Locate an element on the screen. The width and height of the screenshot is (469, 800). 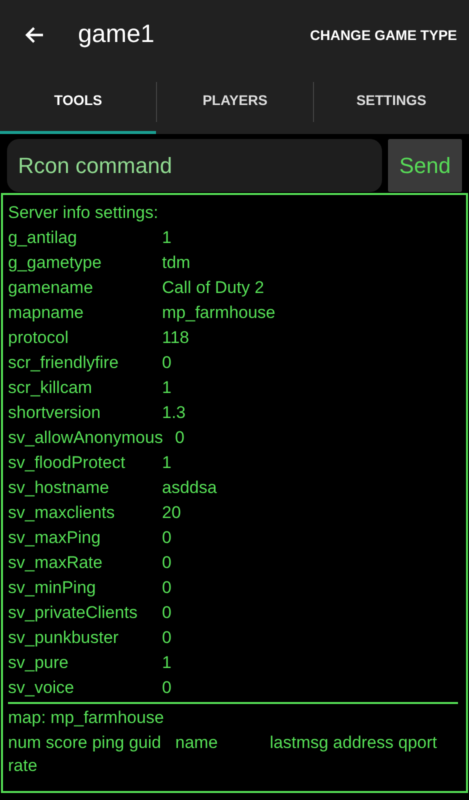
setting-key: sv_maxclients is located at coordinates (79, 512).